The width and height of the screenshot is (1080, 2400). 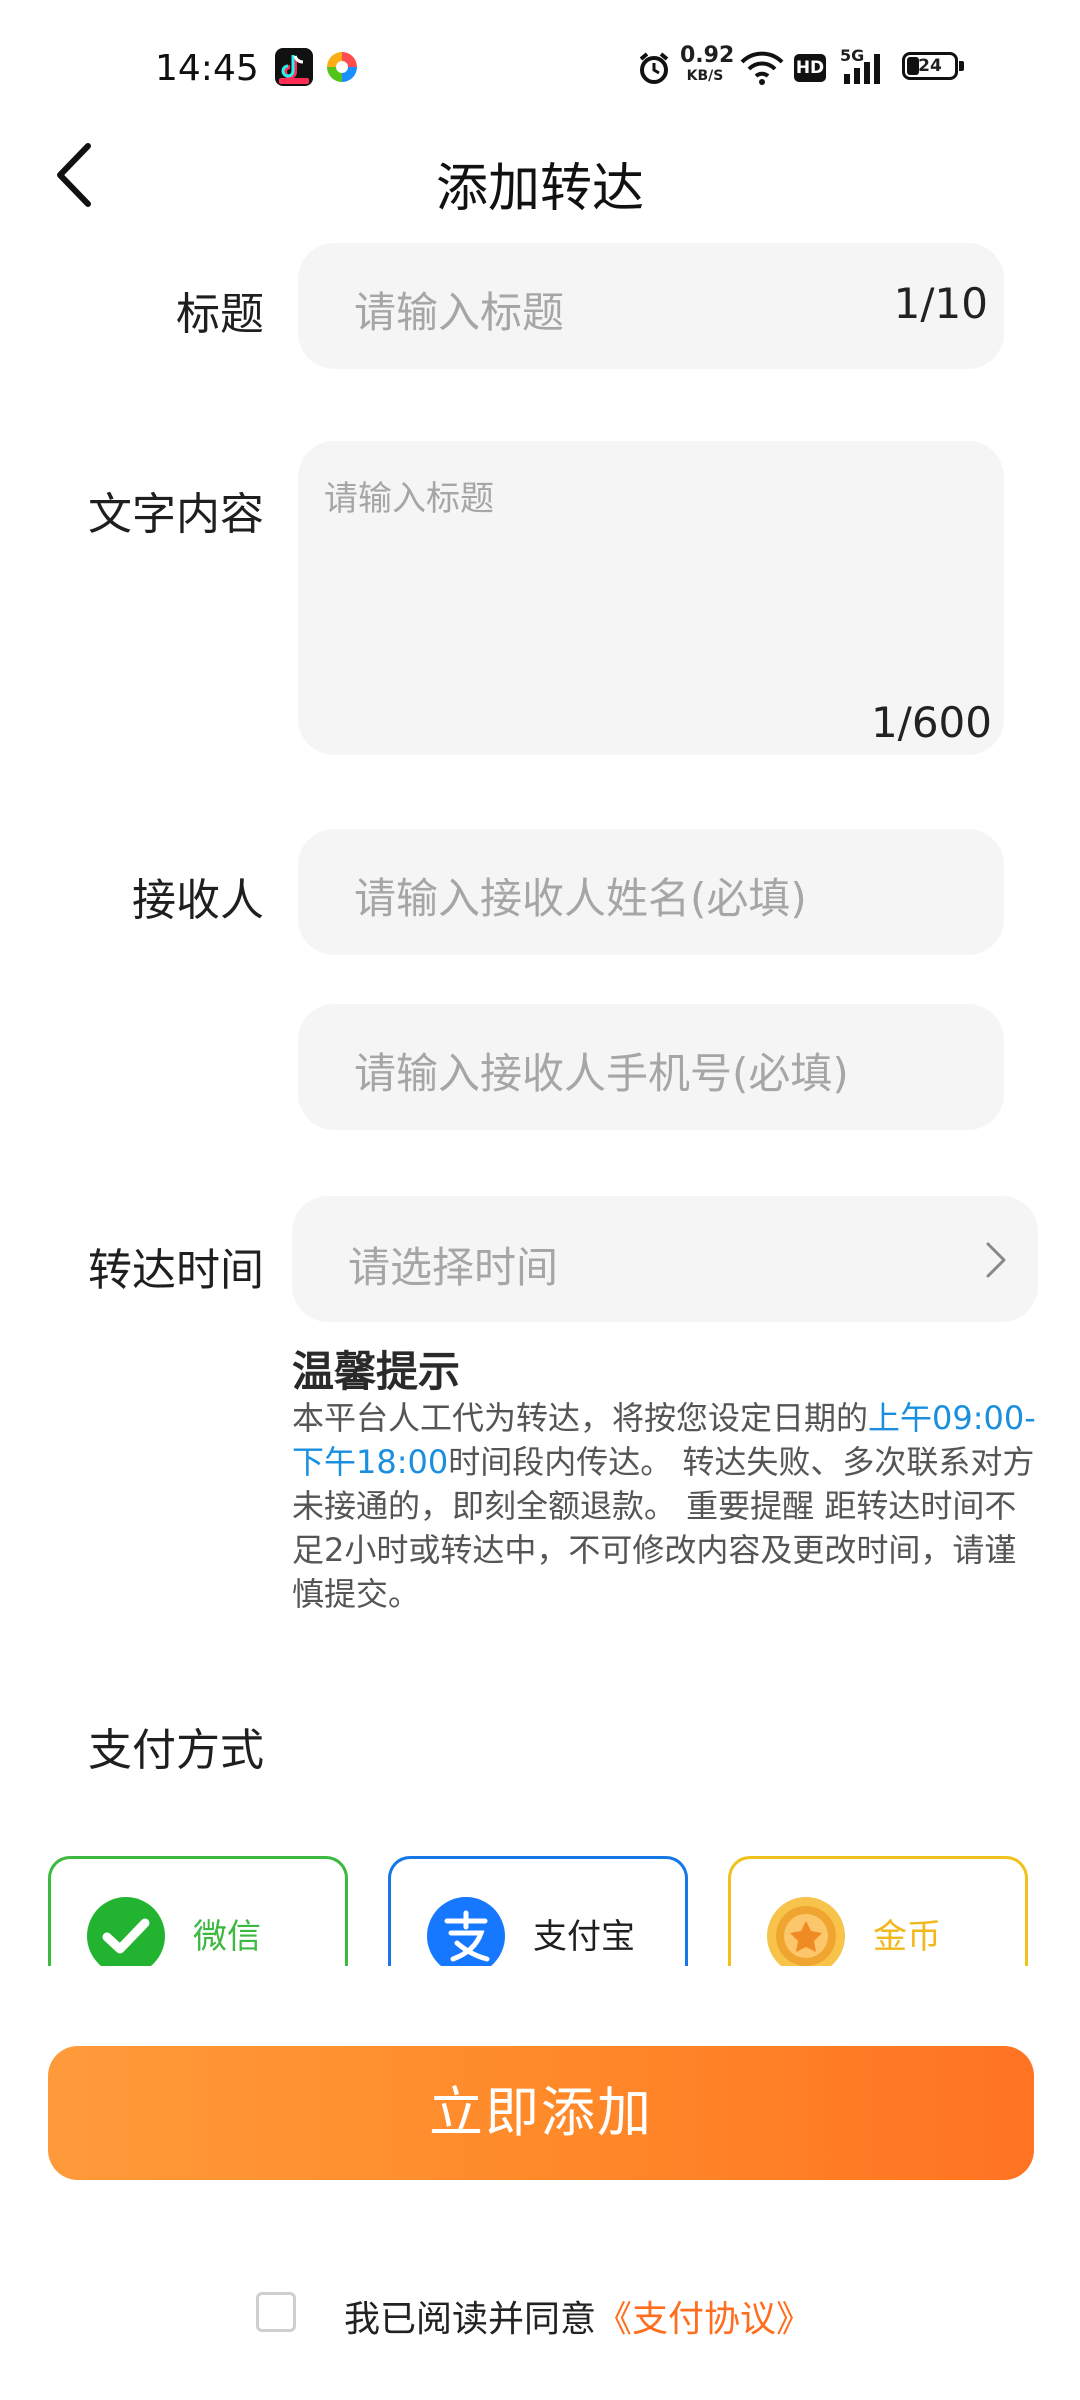 What do you see at coordinates (601, 1073) in the screenshot?
I see `receiver-phone-placeholder: 请输入接收人手机号(必填)` at bounding box center [601, 1073].